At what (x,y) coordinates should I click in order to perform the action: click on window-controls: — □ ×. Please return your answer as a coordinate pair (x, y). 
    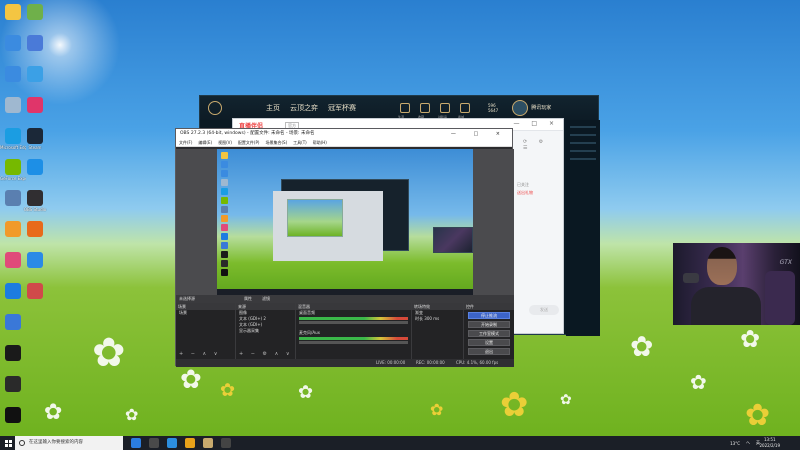
    Looking at the image, I should click on (536, 123).